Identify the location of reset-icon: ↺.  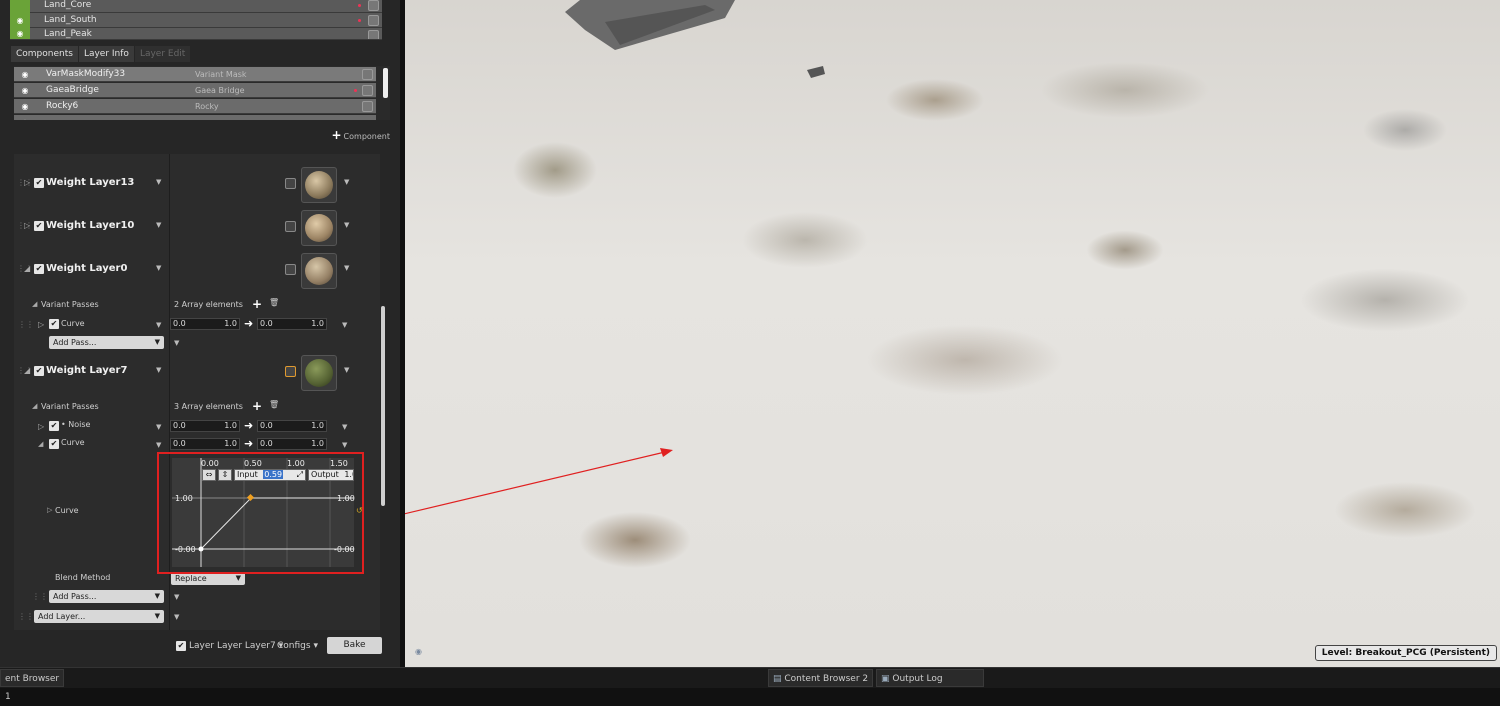
(359, 510).